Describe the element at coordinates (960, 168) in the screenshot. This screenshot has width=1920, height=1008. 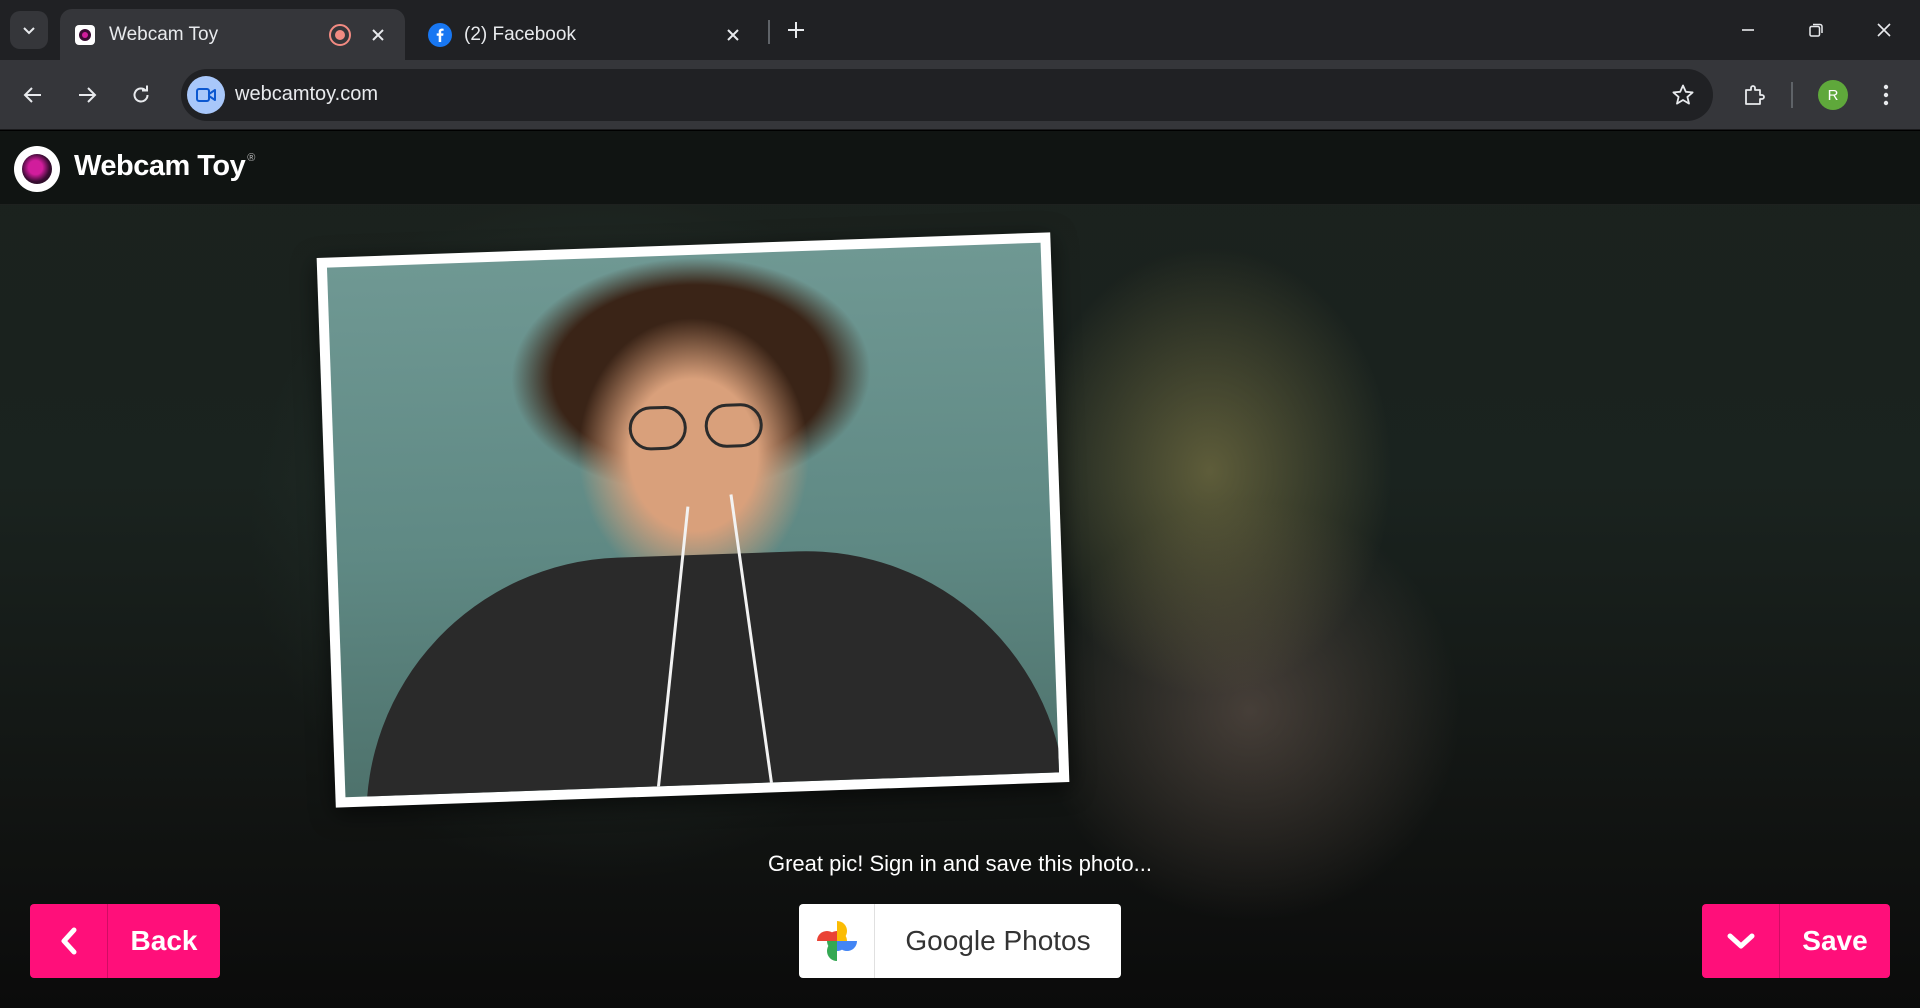
I see `app-header: Webcam Toy ®` at that location.